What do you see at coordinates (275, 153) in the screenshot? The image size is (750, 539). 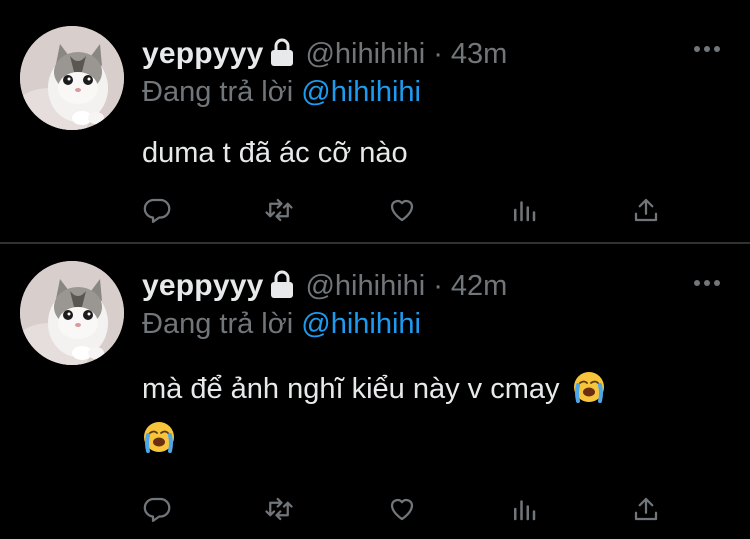 I see `tweet-text: duma t đã ác cỡ nào` at bounding box center [275, 153].